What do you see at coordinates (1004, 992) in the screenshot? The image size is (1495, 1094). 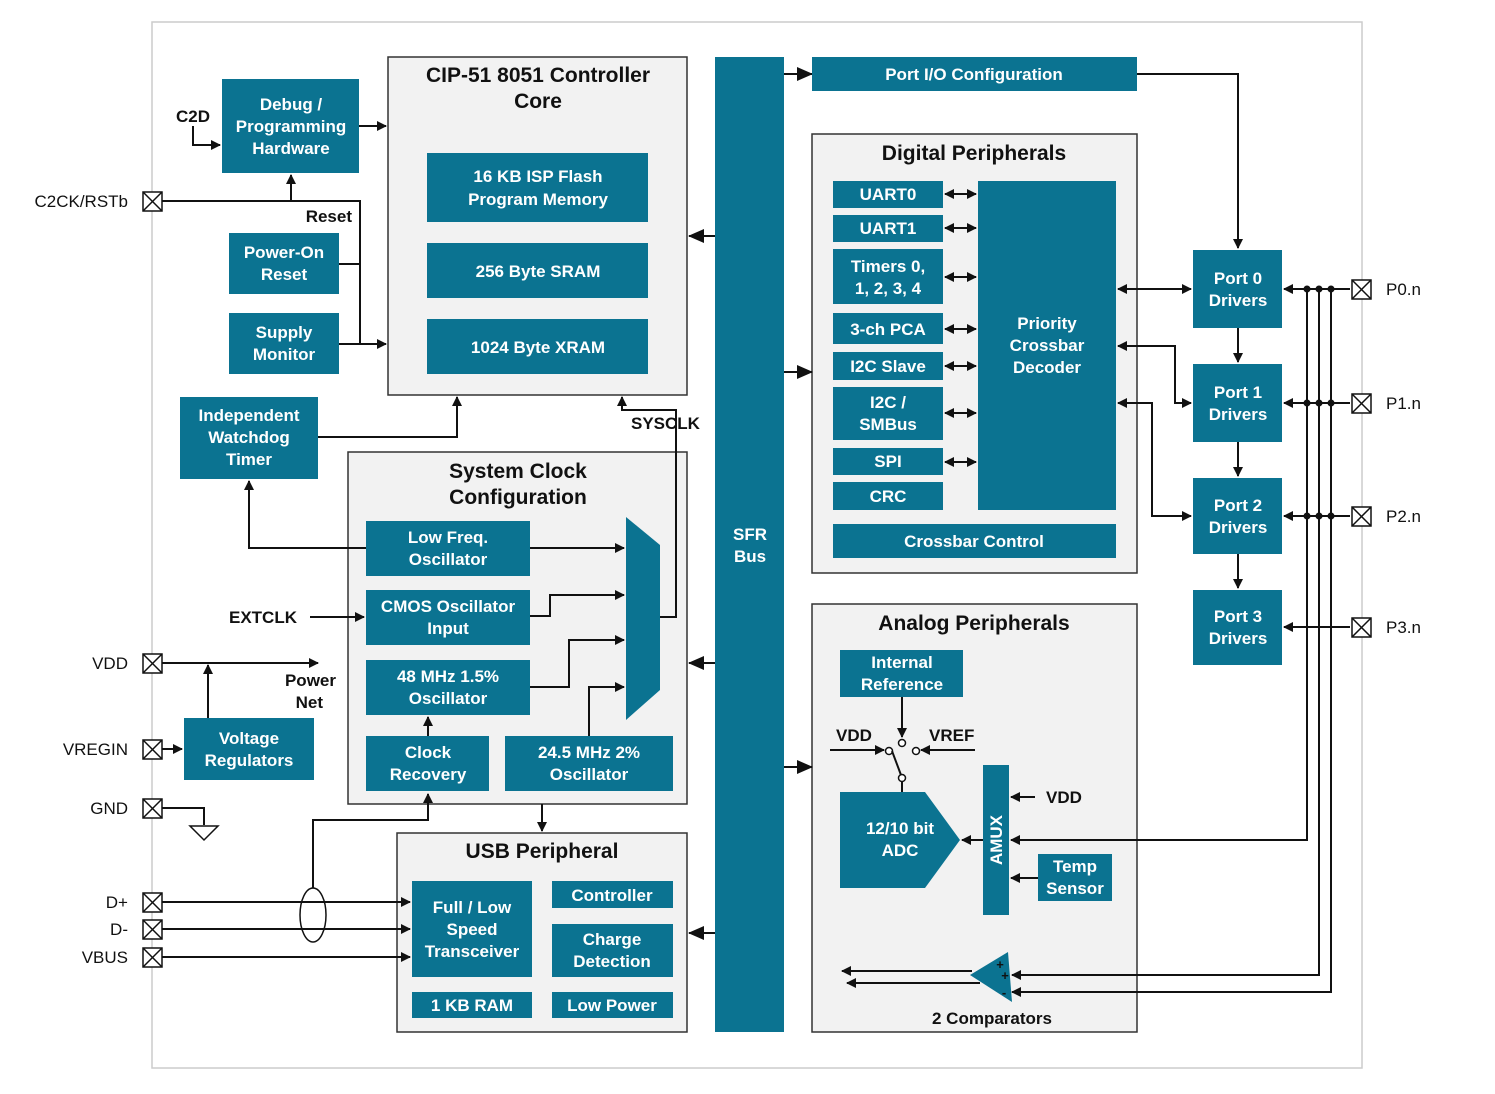 I see `comparator-minus: -` at bounding box center [1004, 992].